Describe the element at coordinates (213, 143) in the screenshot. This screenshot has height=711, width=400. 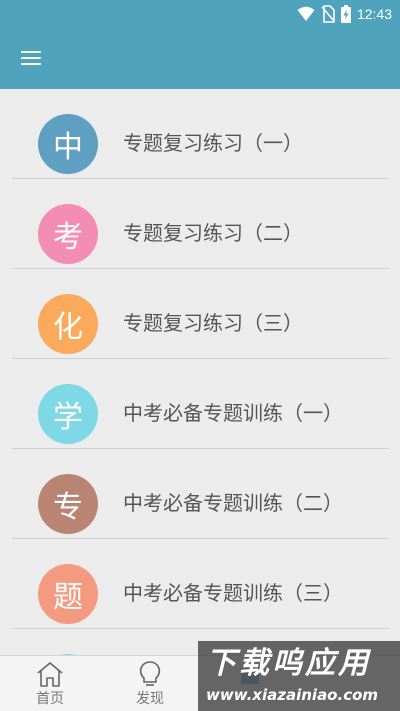
I see `list-item-label: 专题复习练习（一）` at that location.